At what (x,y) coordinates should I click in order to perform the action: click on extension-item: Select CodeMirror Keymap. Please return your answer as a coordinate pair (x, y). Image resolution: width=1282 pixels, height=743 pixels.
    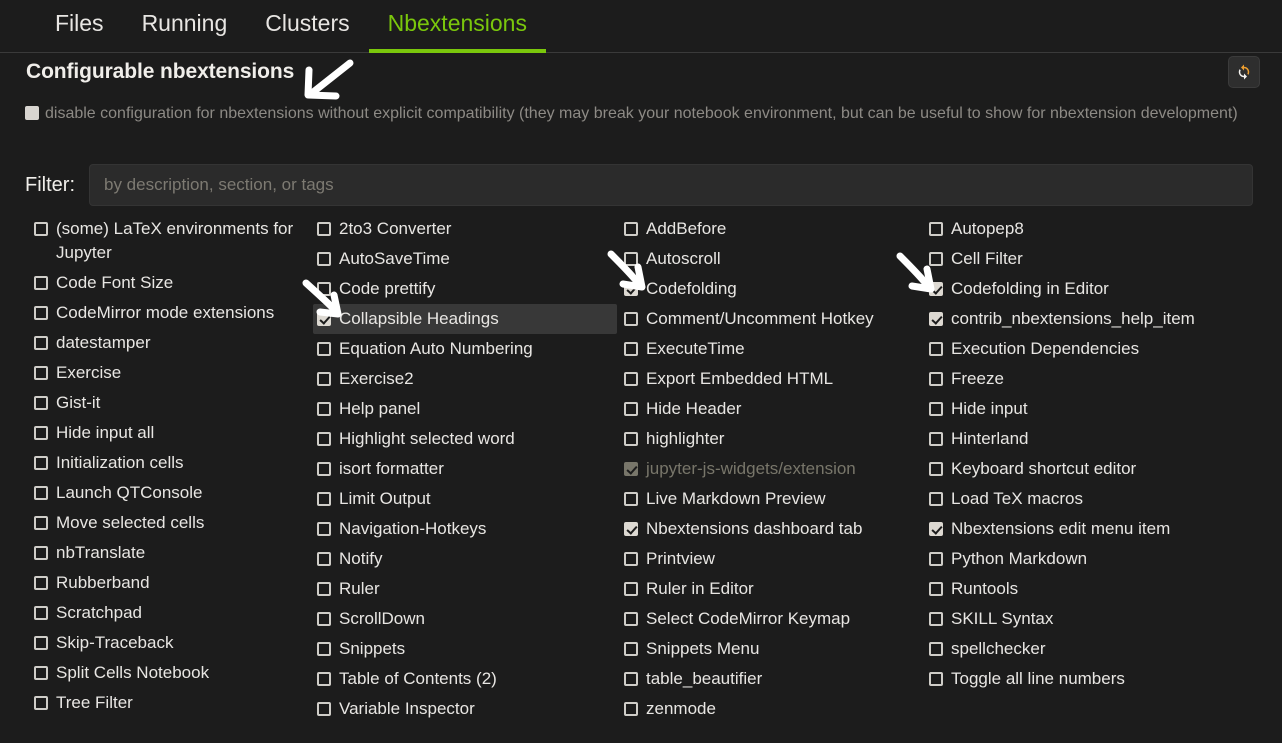
    Looking at the image, I should click on (771, 619).